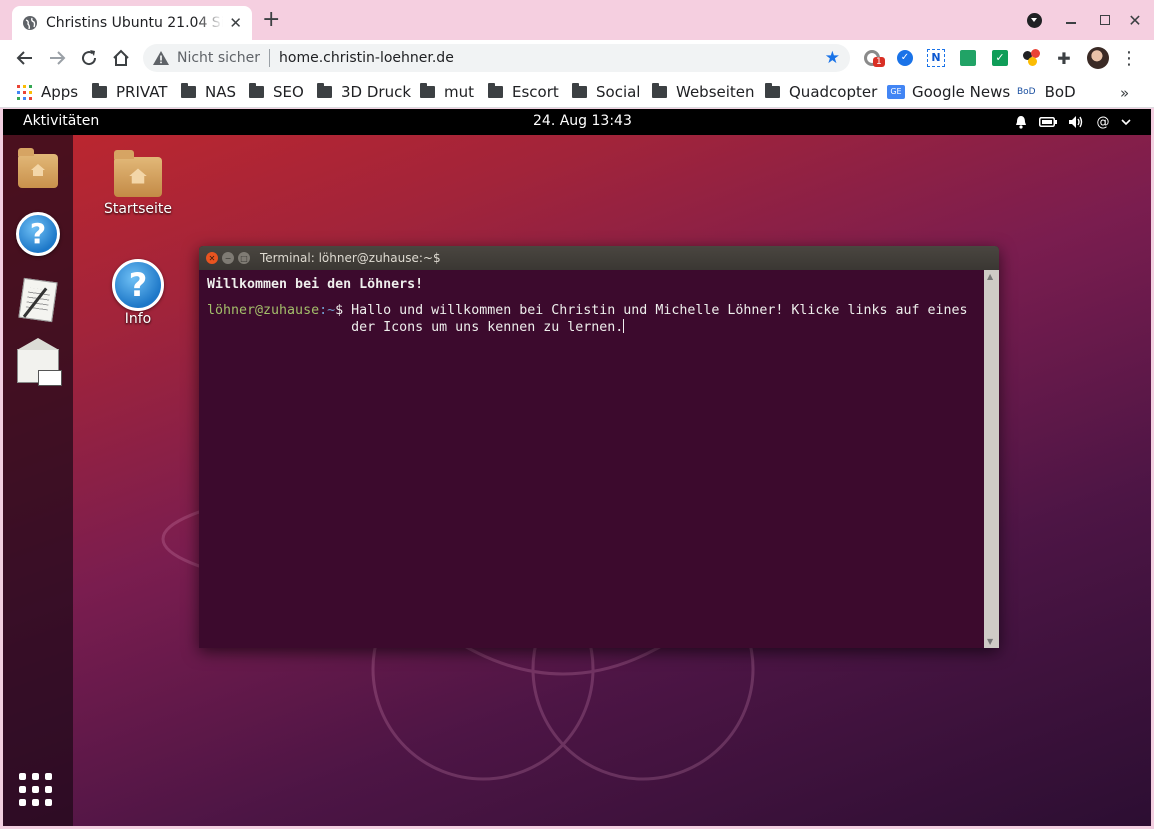 This screenshot has height=829, width=1154. I want to click on green-check-extension-icon: ✓, so click(1000, 58).